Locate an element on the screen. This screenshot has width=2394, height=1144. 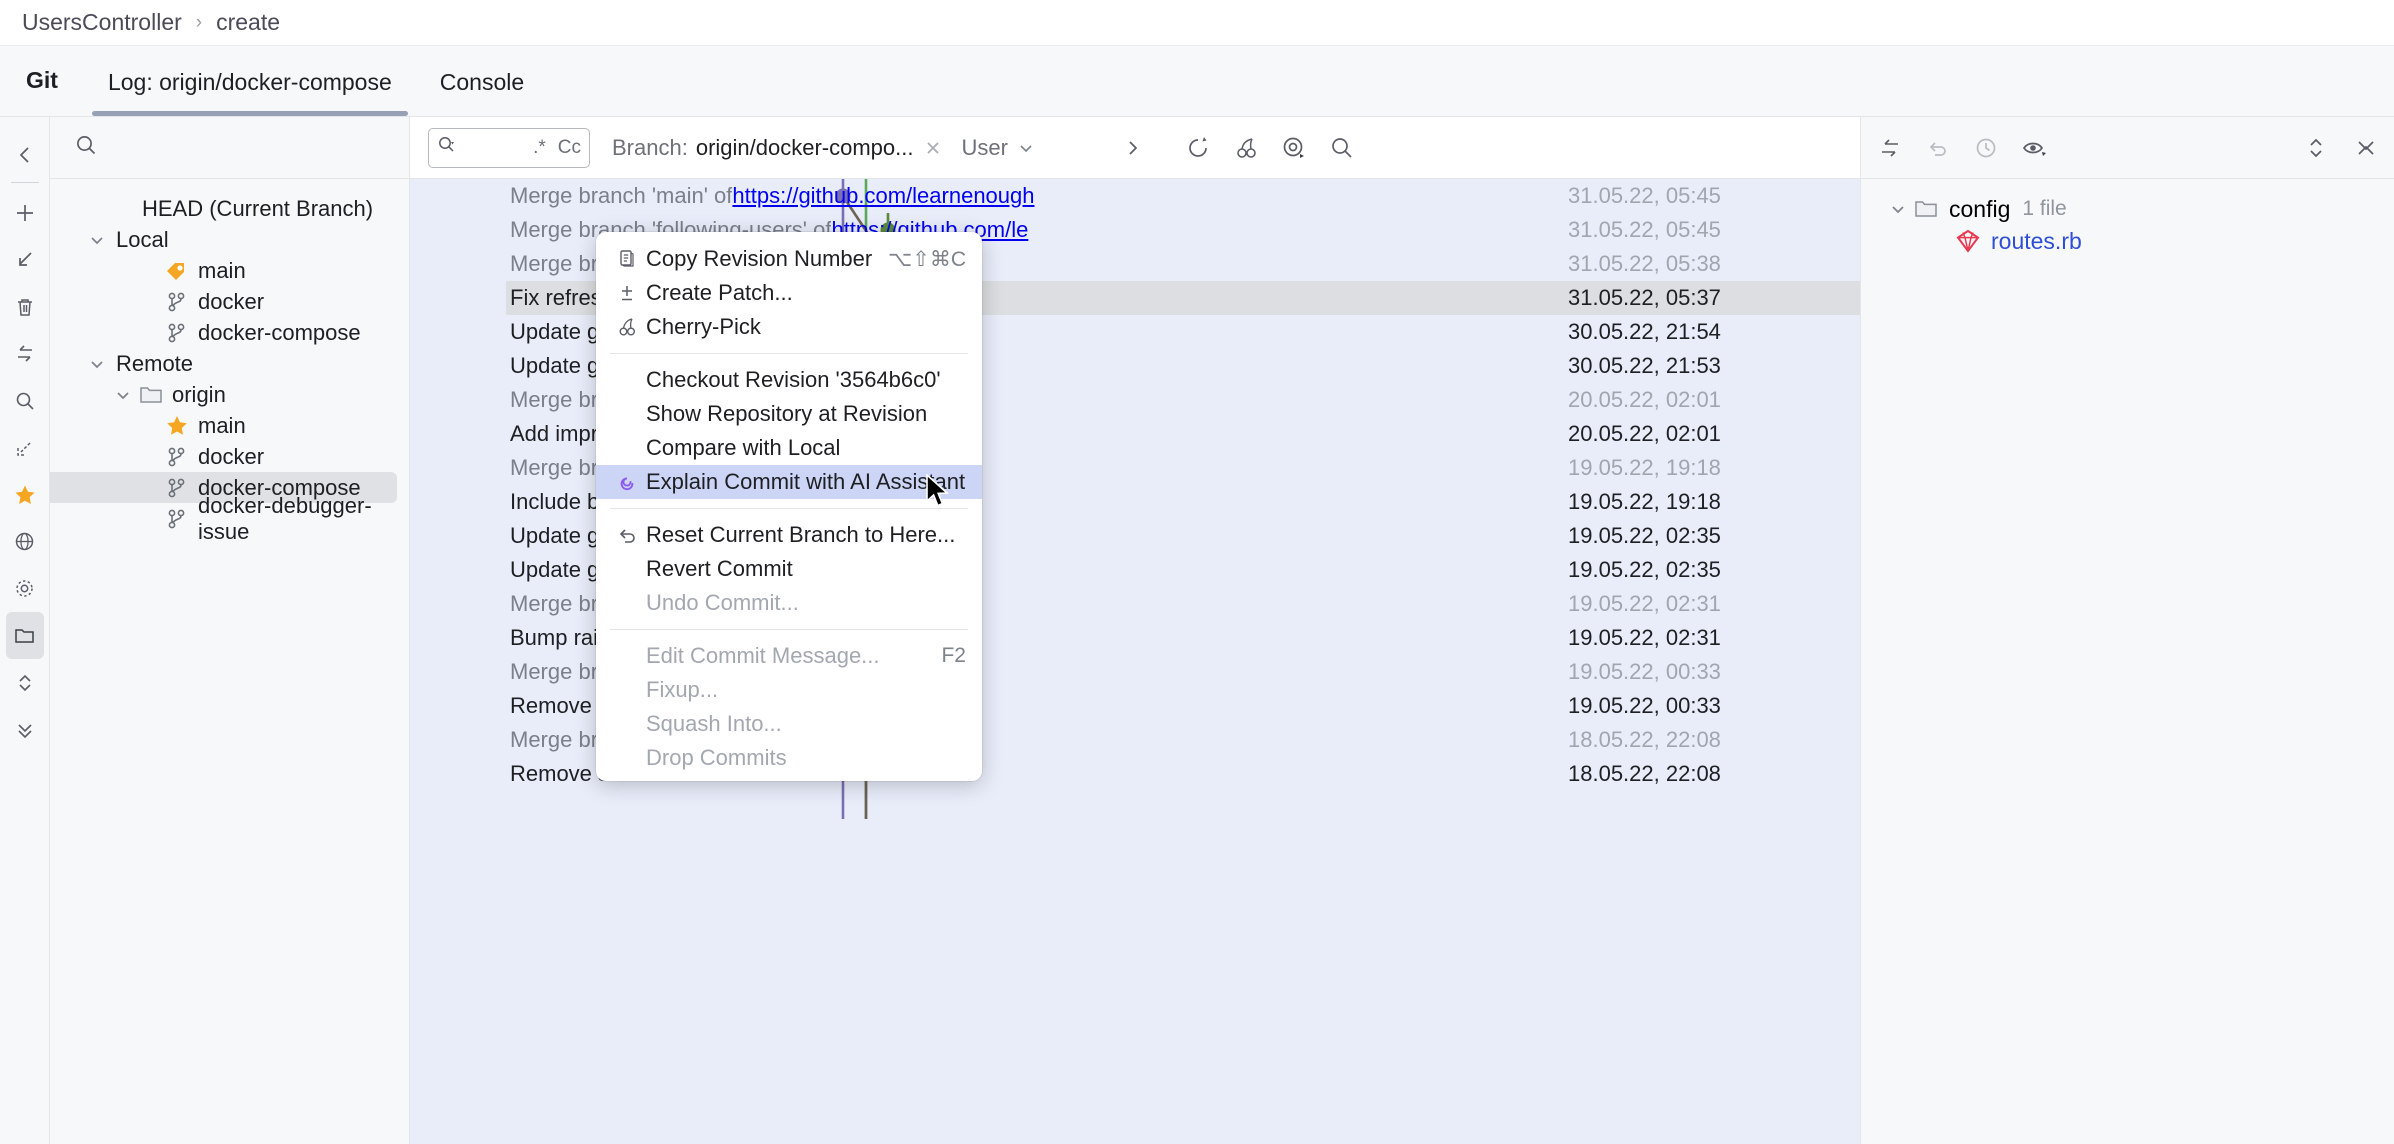
search-icon is located at coordinates (25, 400).